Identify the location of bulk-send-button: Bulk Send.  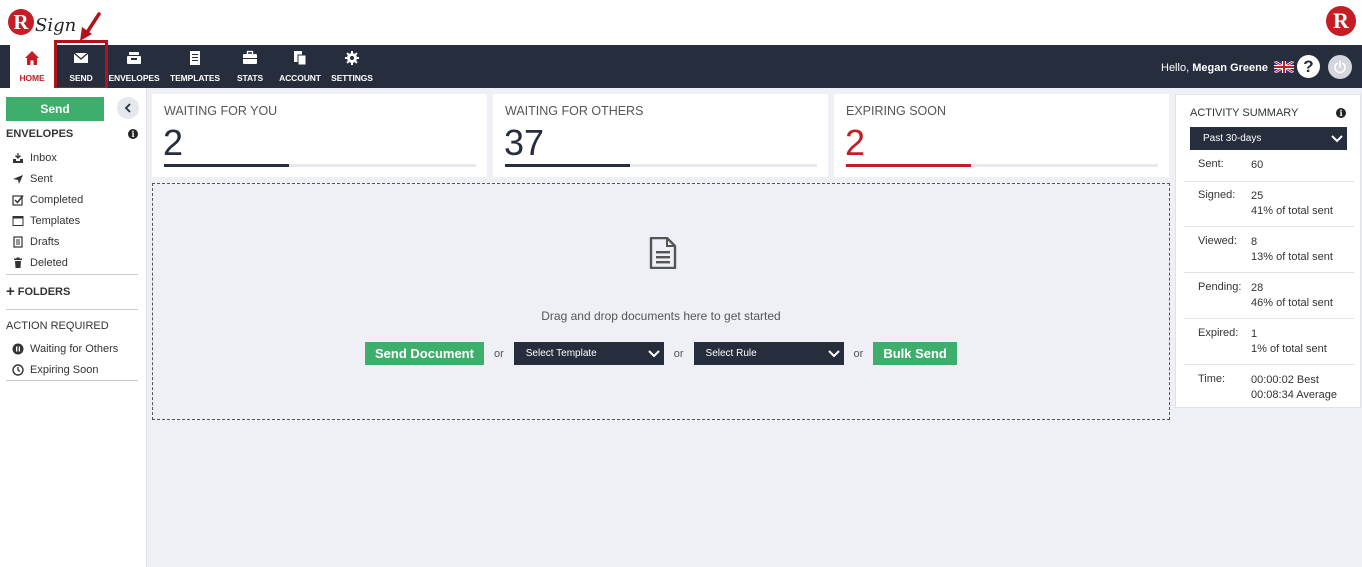
(915, 353).